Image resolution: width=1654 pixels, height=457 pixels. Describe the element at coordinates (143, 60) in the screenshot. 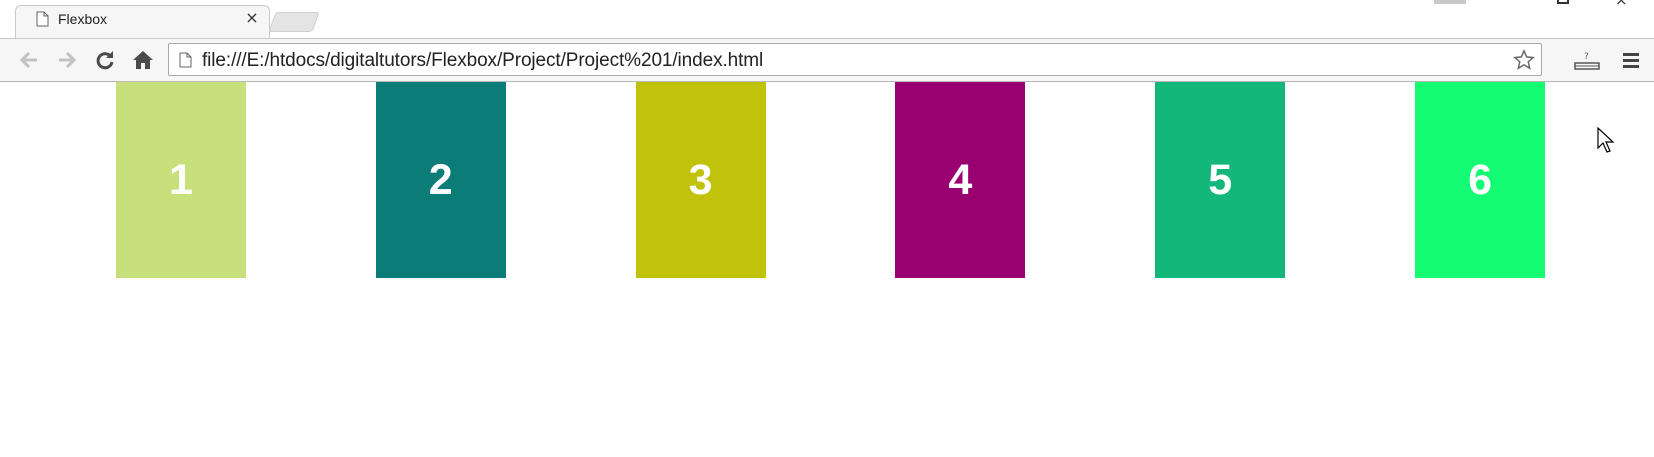

I see `home-icon` at that location.